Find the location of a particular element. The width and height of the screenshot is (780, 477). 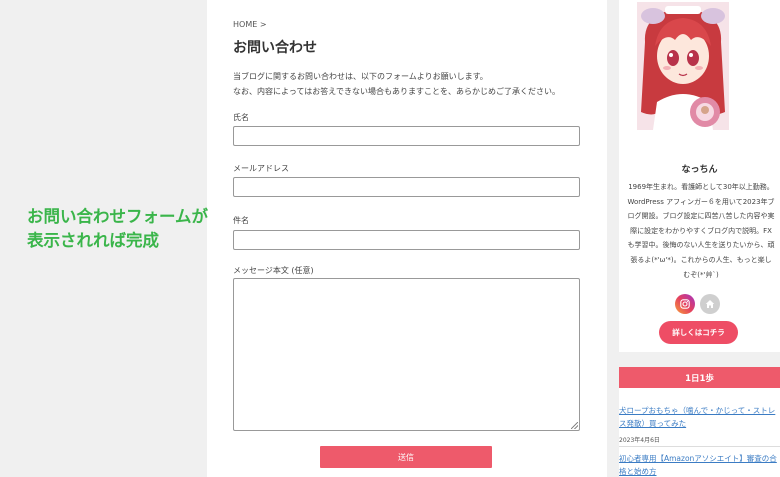

name-field is located at coordinates (406, 136).